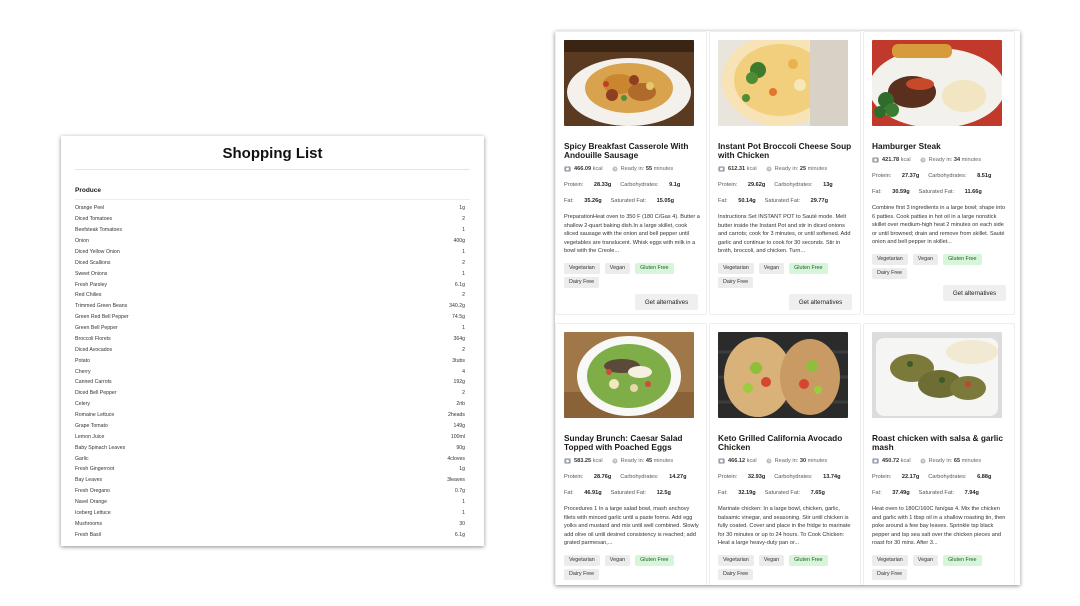 The image size is (1080, 606). I want to click on item-name: Diced Tomatoes, so click(94, 219).